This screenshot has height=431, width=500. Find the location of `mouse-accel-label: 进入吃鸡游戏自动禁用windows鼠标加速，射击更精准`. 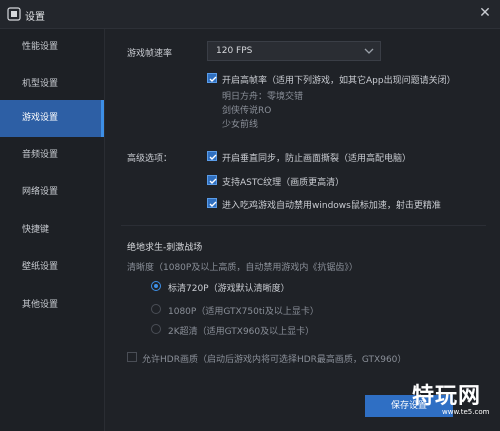

mouse-accel-label: 进入吃鸡游戏自动禁用windows鼠标加速，射击更精准 is located at coordinates (331, 206).